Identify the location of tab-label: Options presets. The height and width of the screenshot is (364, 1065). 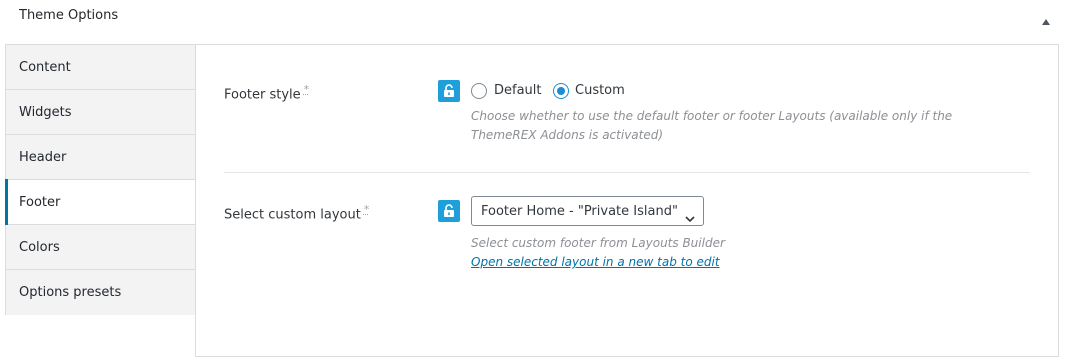
(70, 292).